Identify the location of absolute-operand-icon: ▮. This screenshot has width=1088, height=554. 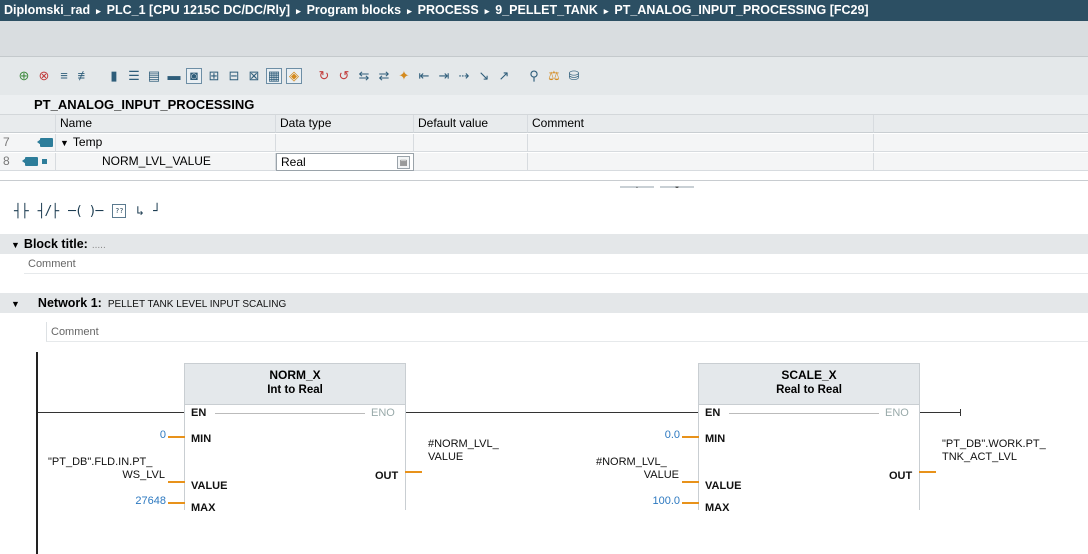
(114, 76).